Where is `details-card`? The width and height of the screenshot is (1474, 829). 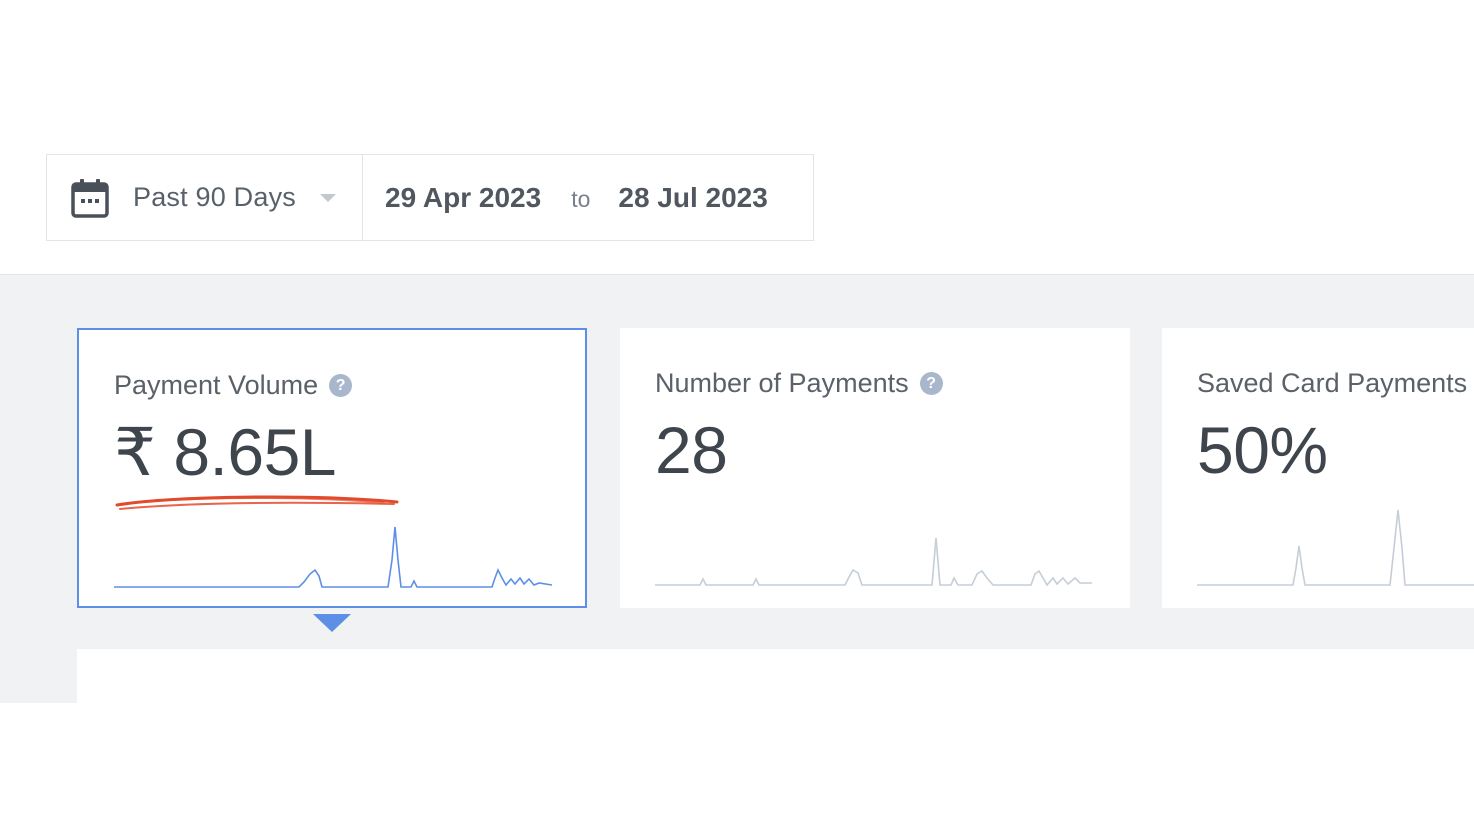
details-card is located at coordinates (775, 679).